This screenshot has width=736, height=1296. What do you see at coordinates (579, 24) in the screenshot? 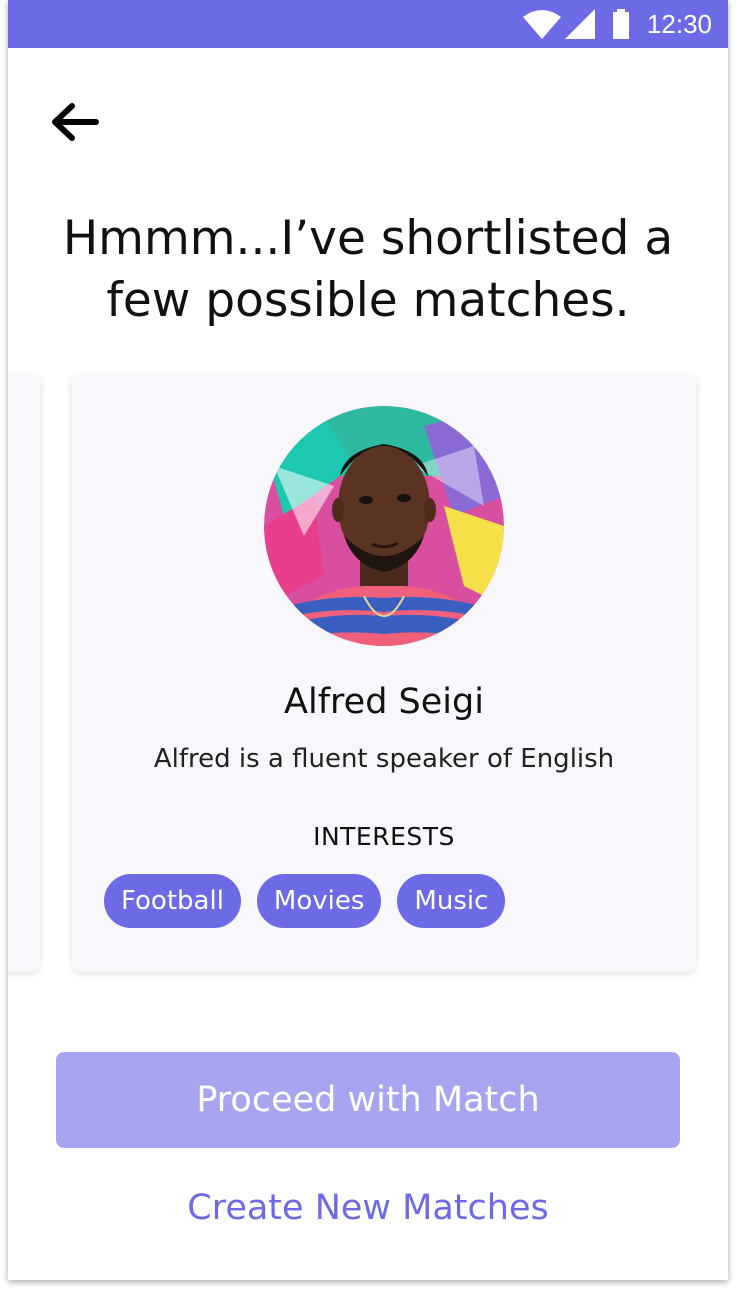
I see `cell-signal-icon` at bounding box center [579, 24].